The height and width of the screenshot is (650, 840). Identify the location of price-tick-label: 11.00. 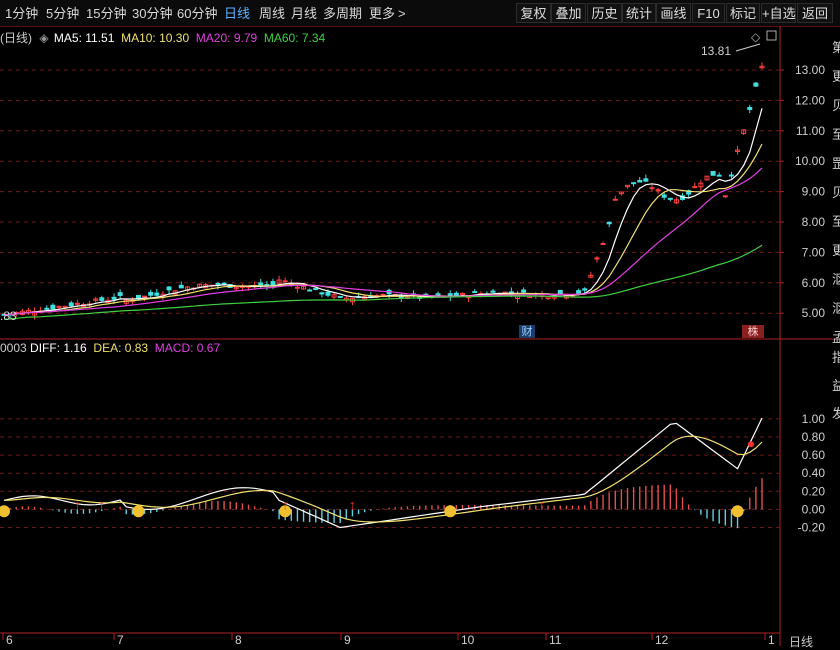
(810, 131).